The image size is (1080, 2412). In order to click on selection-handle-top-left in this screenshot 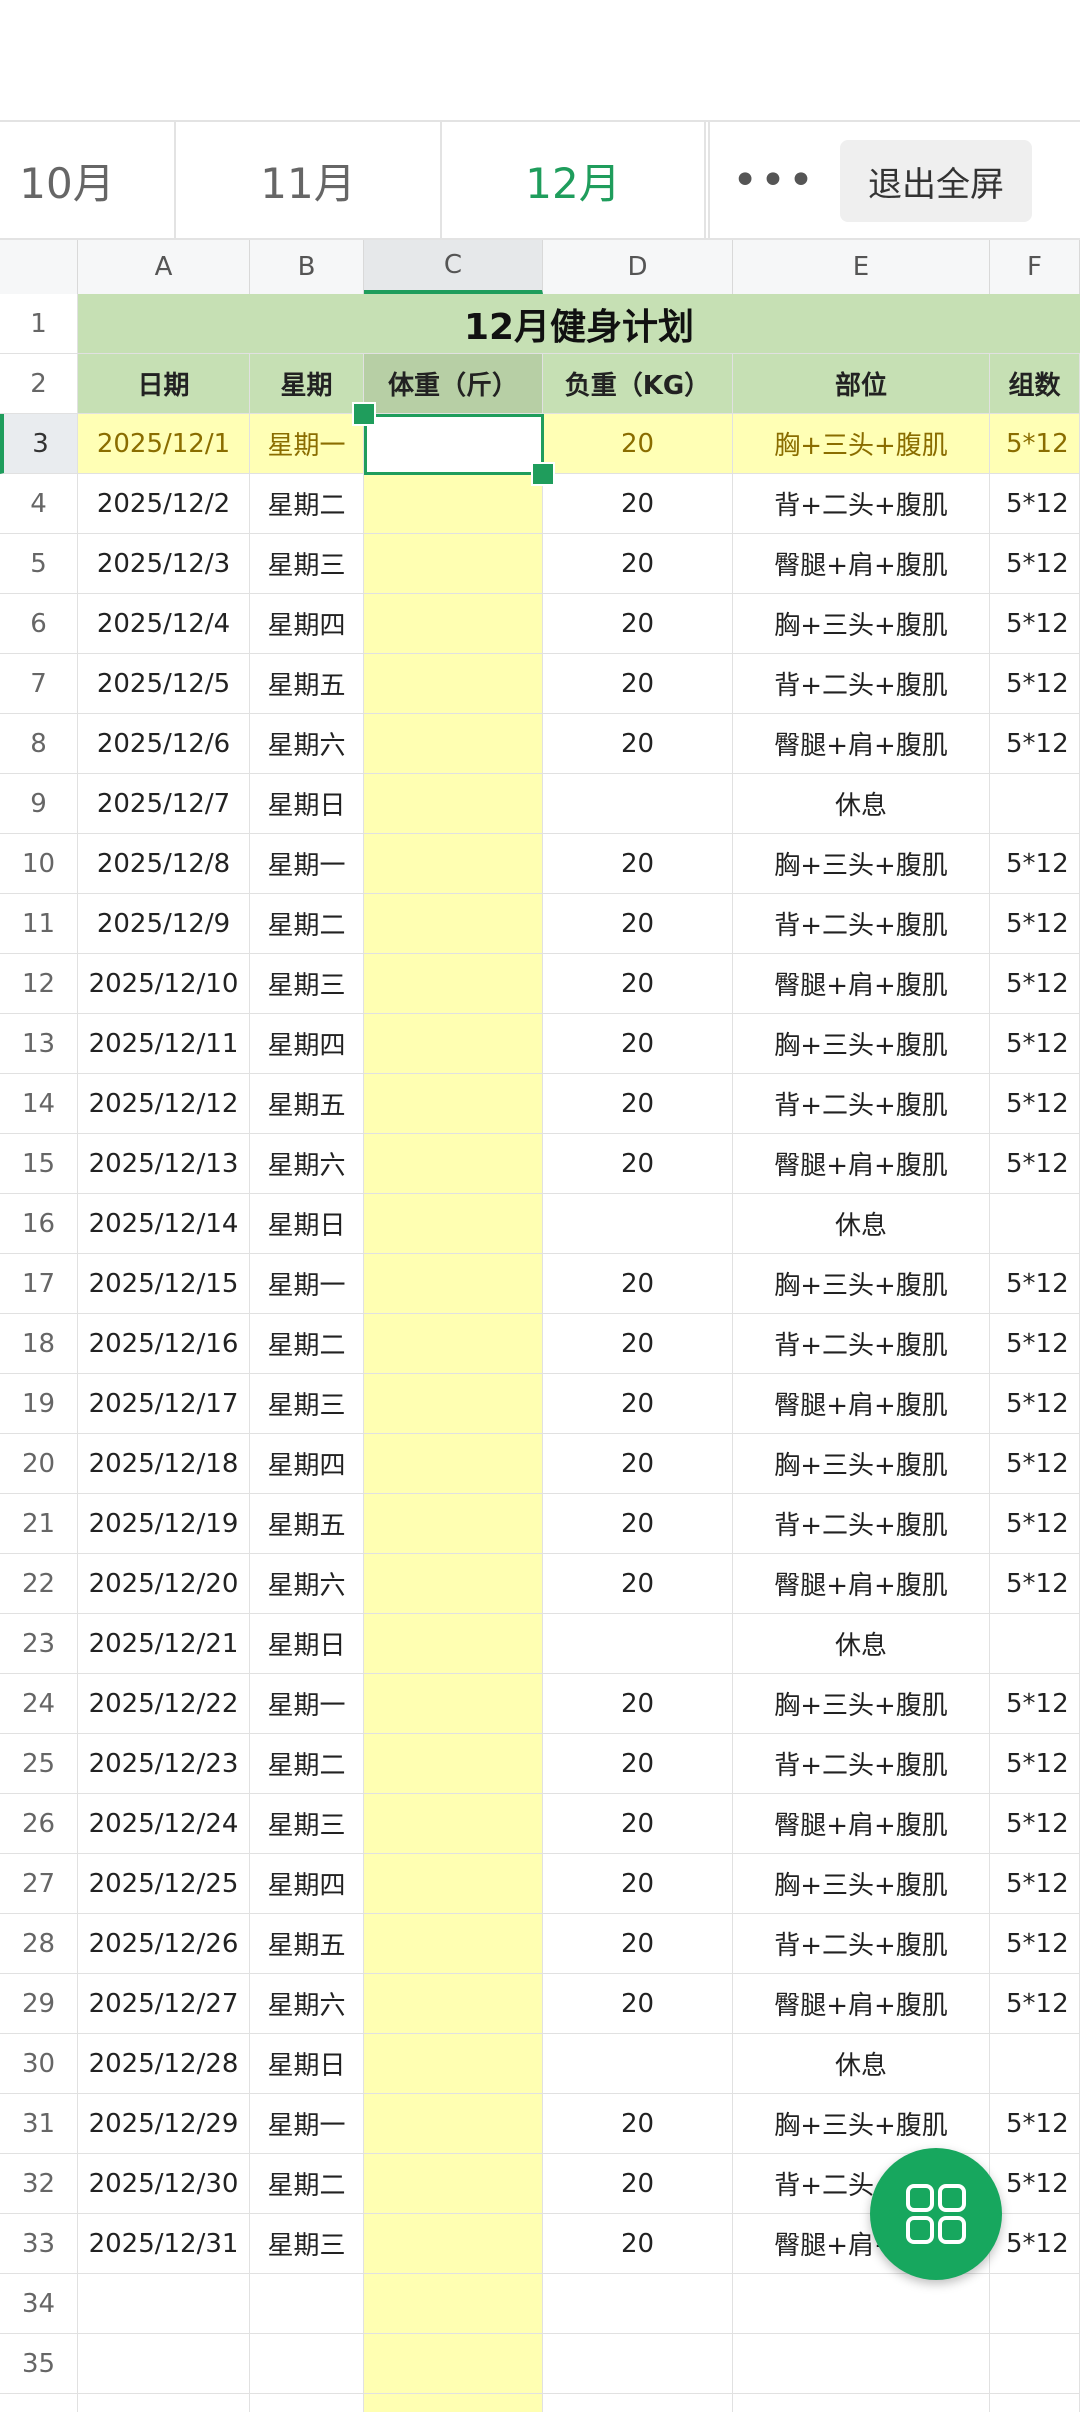, I will do `click(364, 414)`.